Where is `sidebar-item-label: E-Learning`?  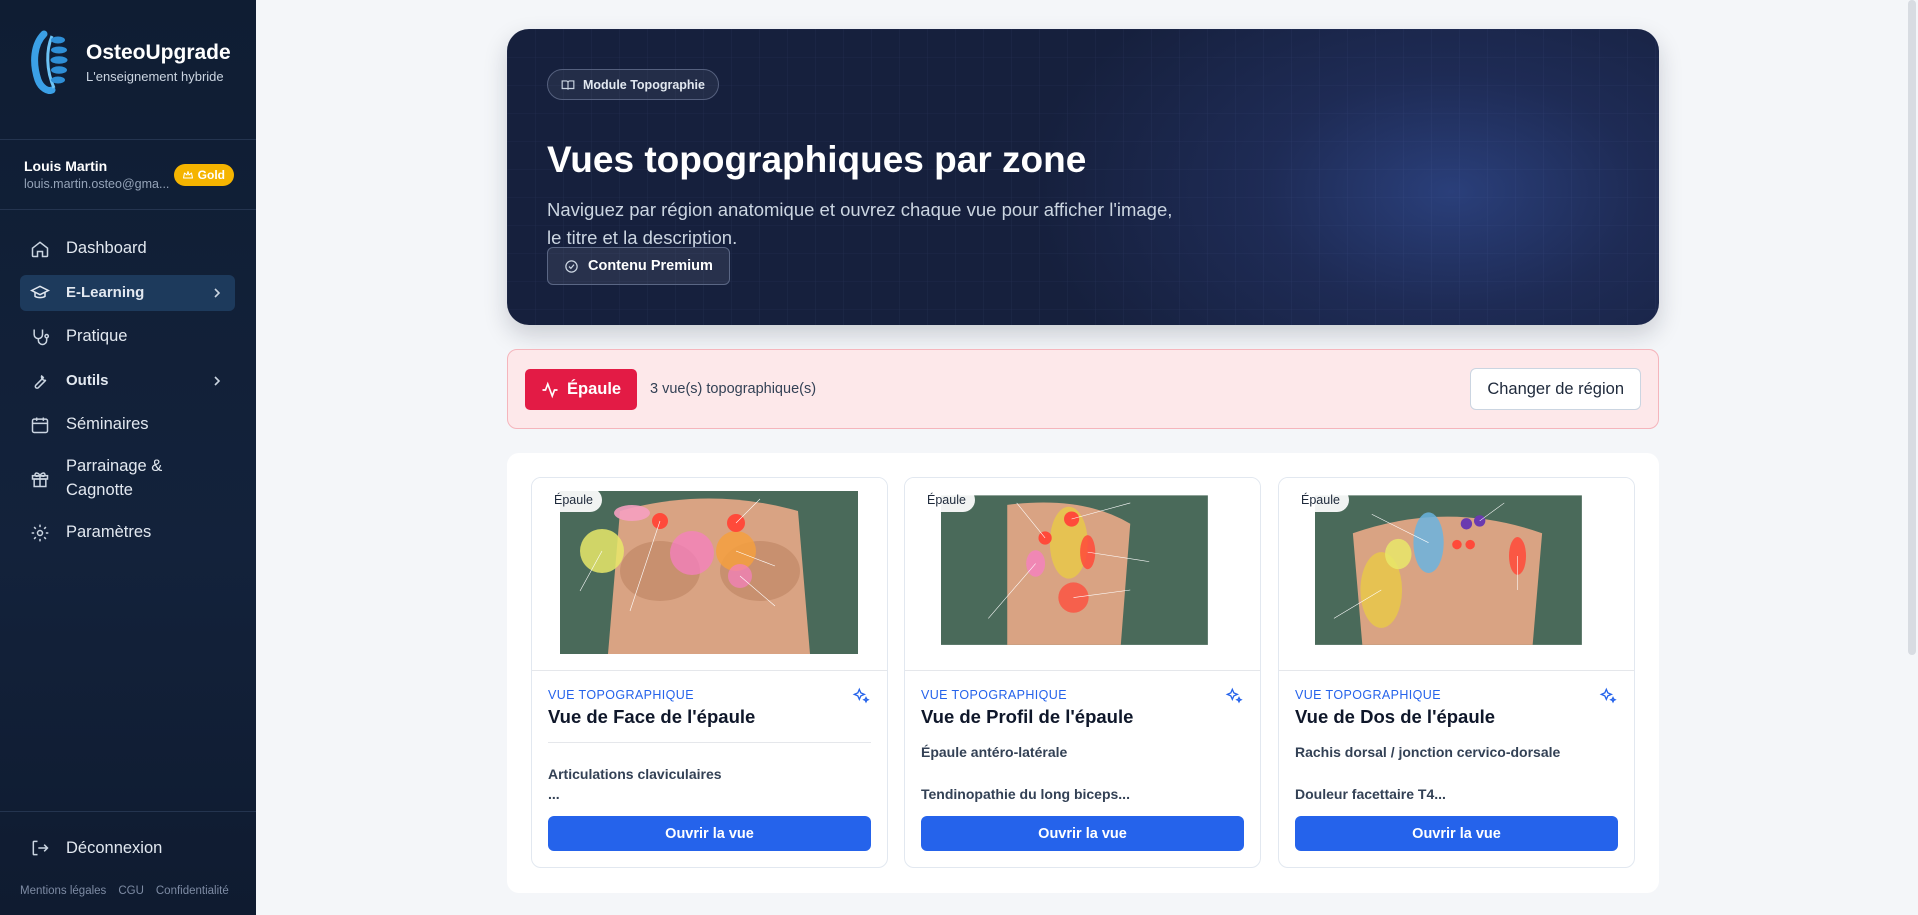
sidebar-item-label: E-Learning is located at coordinates (105, 293).